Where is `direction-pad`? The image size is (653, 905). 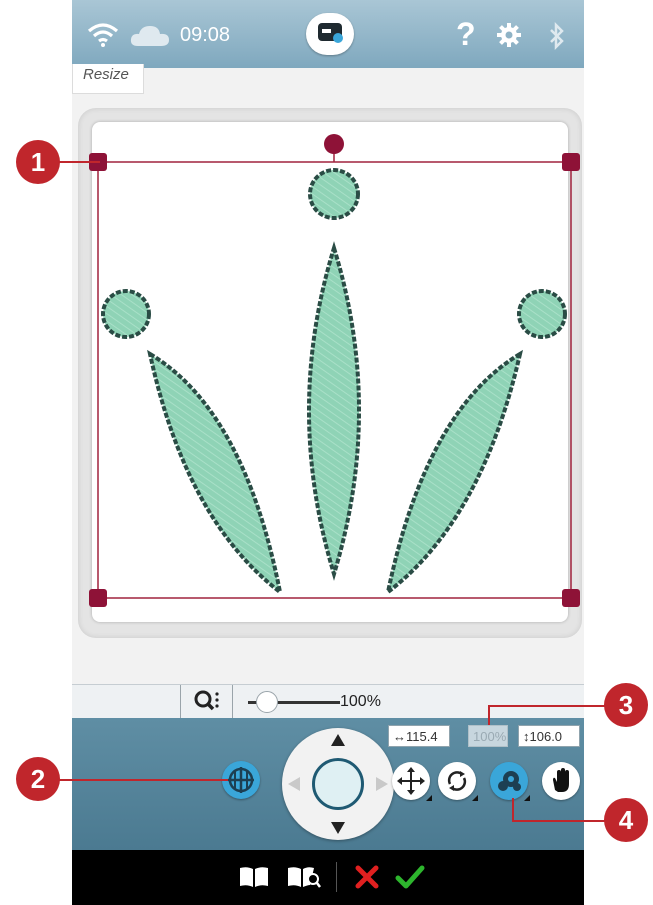
direction-pad is located at coordinates (338, 784).